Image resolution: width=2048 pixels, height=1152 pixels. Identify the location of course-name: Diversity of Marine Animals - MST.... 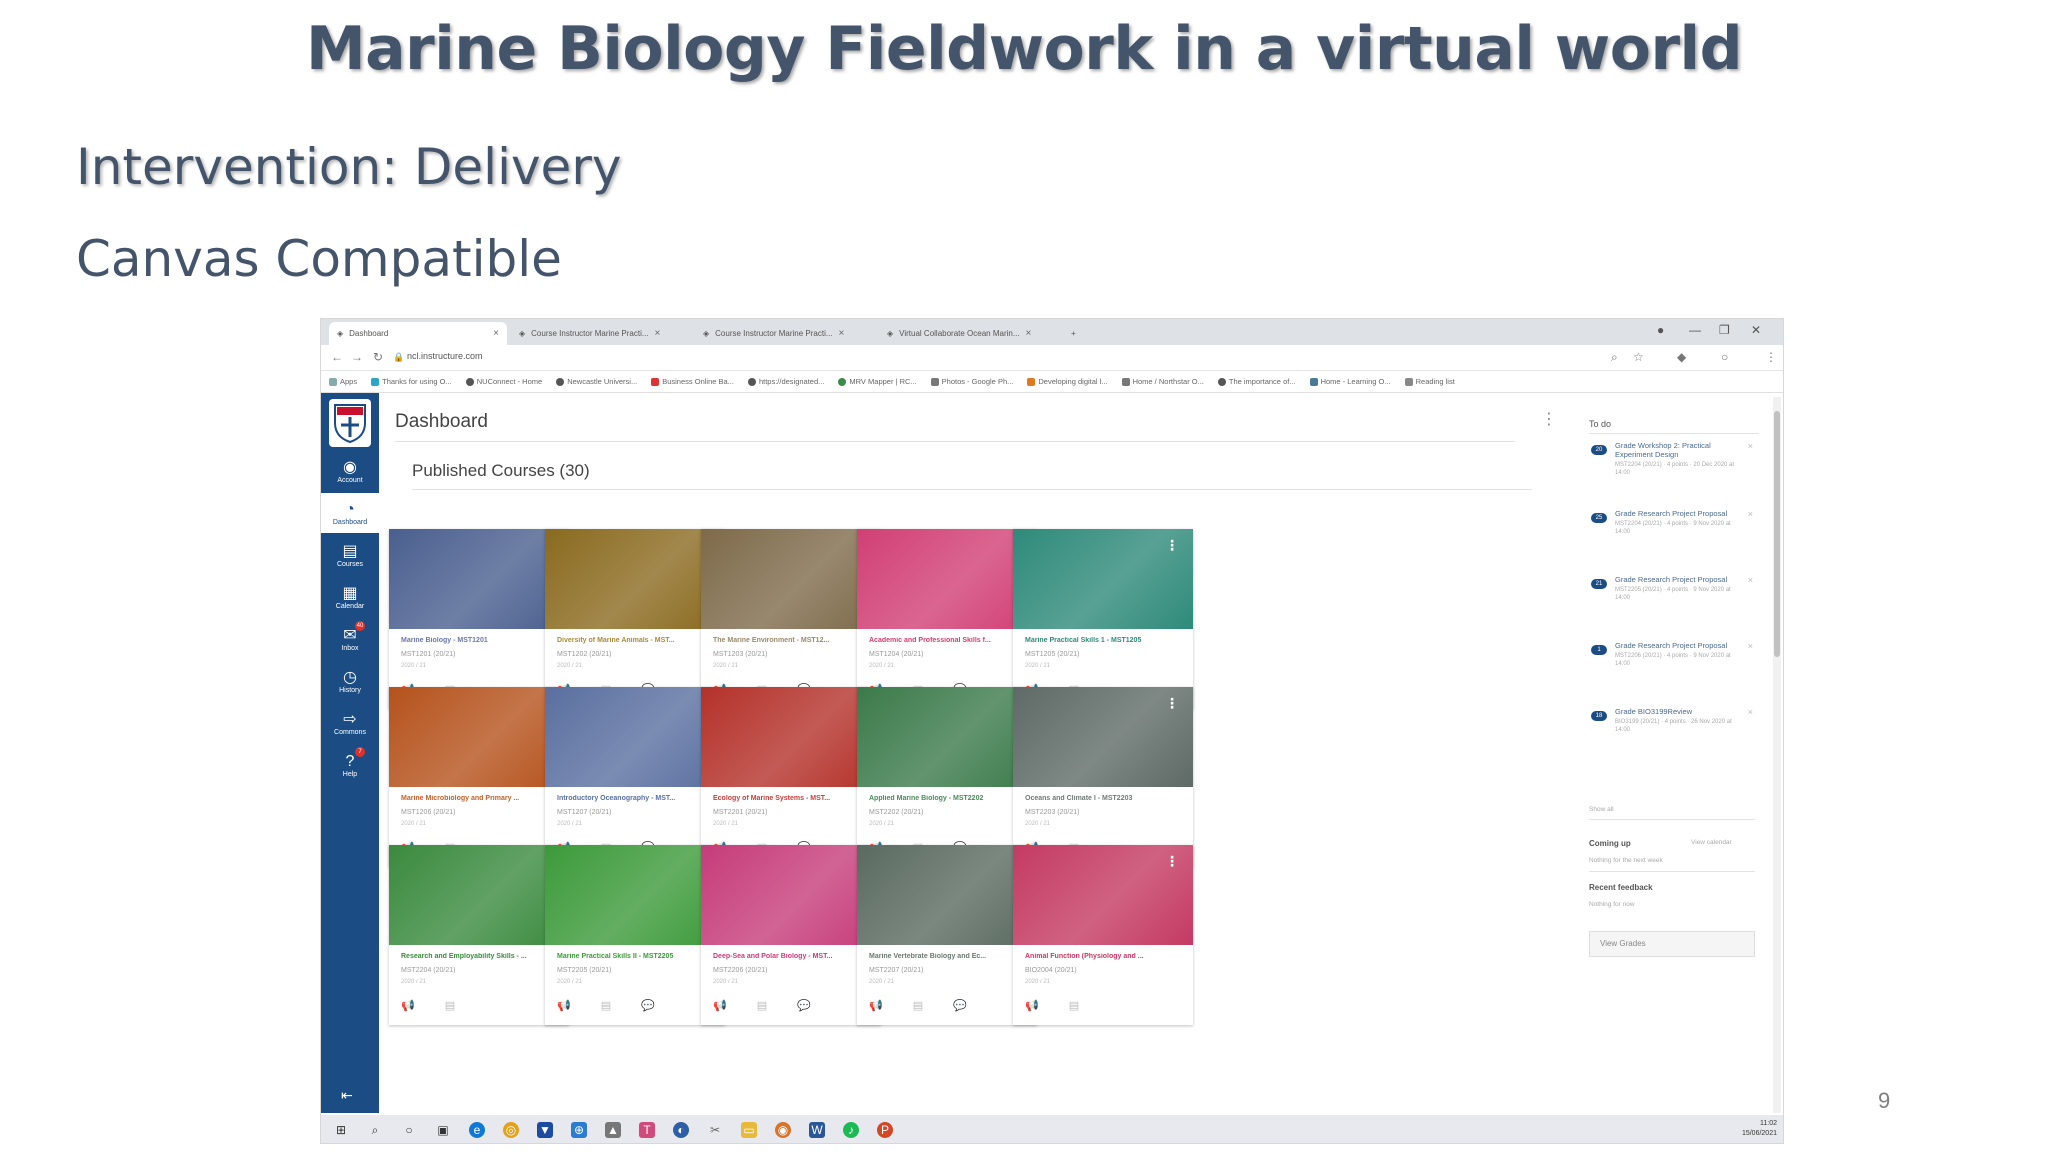
(637, 640).